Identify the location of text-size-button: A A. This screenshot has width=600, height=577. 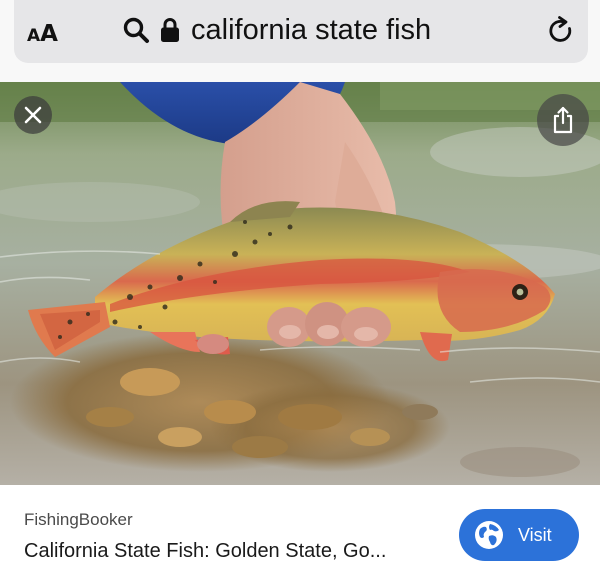
(42, 31).